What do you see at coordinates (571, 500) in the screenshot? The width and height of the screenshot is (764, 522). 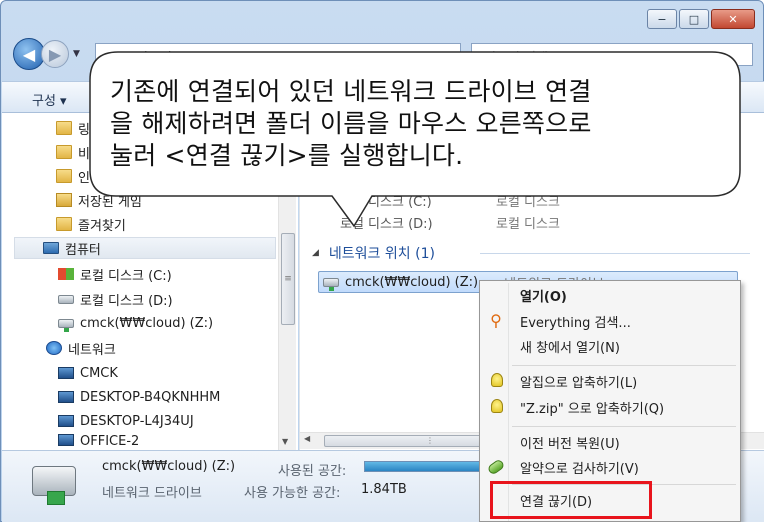 I see `disconnect-highlight-box` at bounding box center [571, 500].